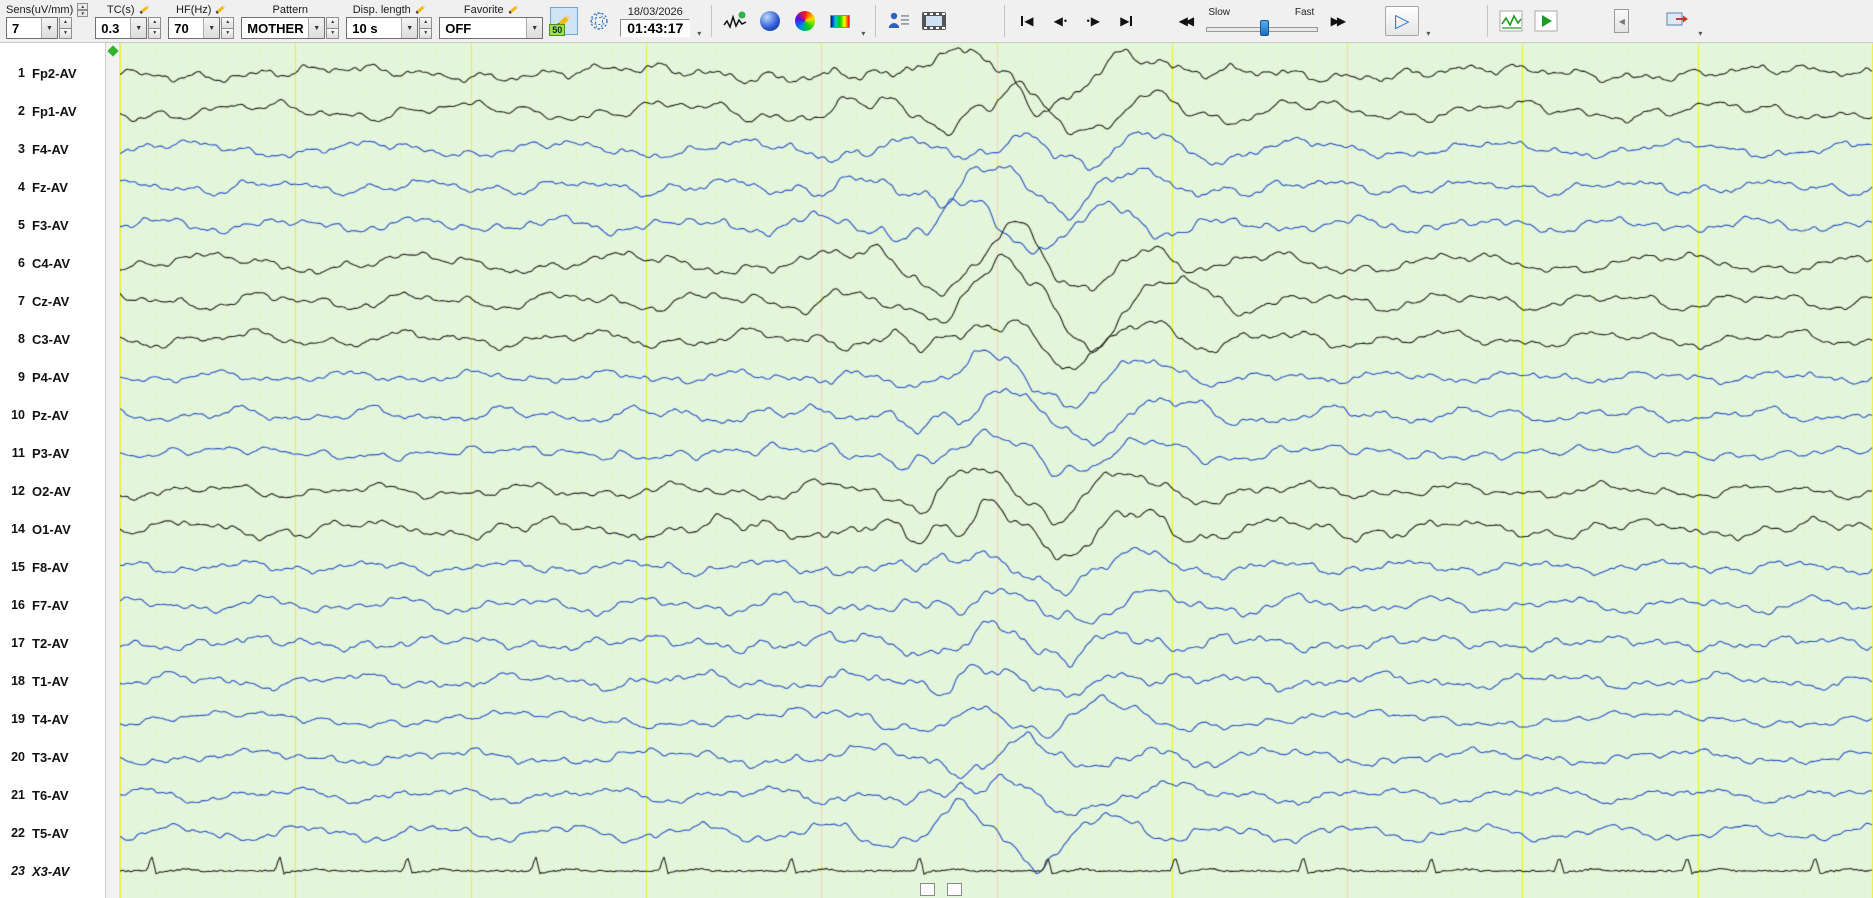 The width and height of the screenshot is (1873, 898). What do you see at coordinates (382, 28) in the screenshot?
I see `display-length-select: 10 s ▼` at bounding box center [382, 28].